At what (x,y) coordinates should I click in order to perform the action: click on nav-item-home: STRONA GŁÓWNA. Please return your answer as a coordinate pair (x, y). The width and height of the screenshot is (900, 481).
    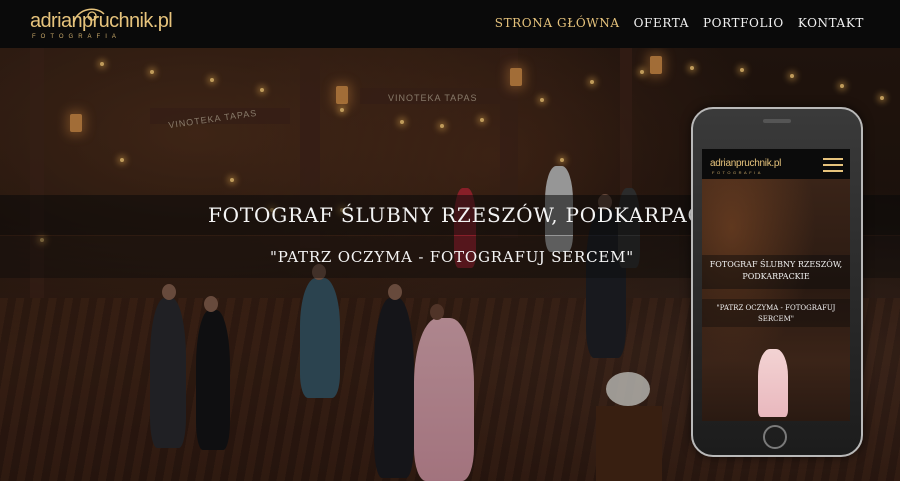
    Looking at the image, I should click on (557, 23).